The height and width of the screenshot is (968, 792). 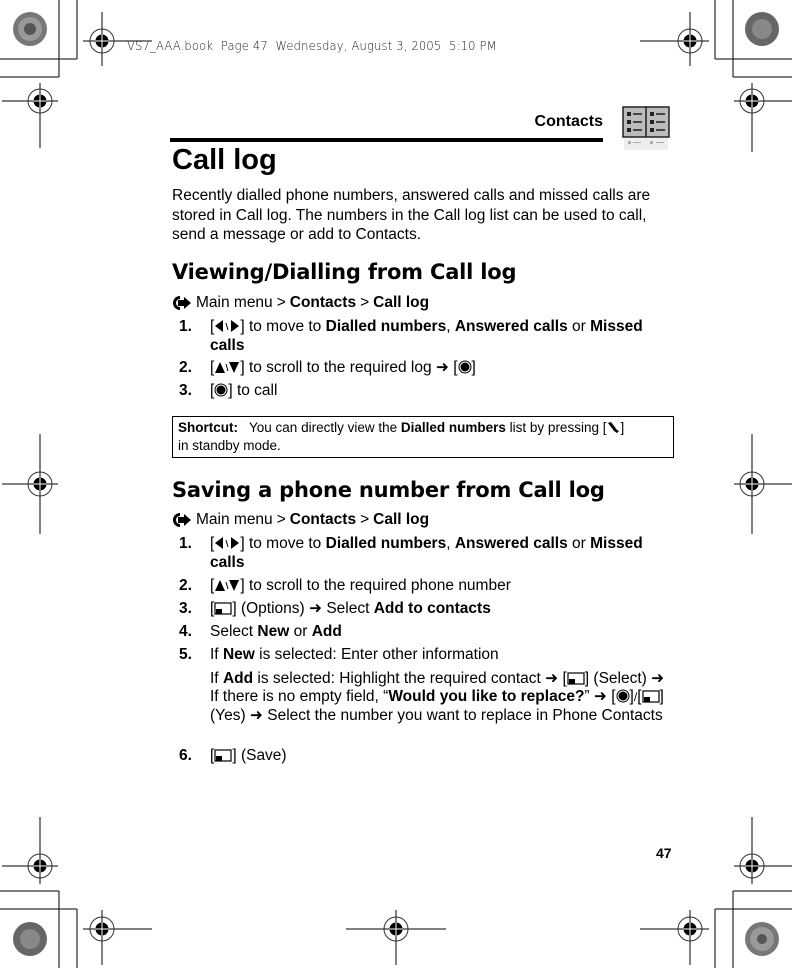 What do you see at coordinates (386, 140) in the screenshot?
I see `header-rule` at bounding box center [386, 140].